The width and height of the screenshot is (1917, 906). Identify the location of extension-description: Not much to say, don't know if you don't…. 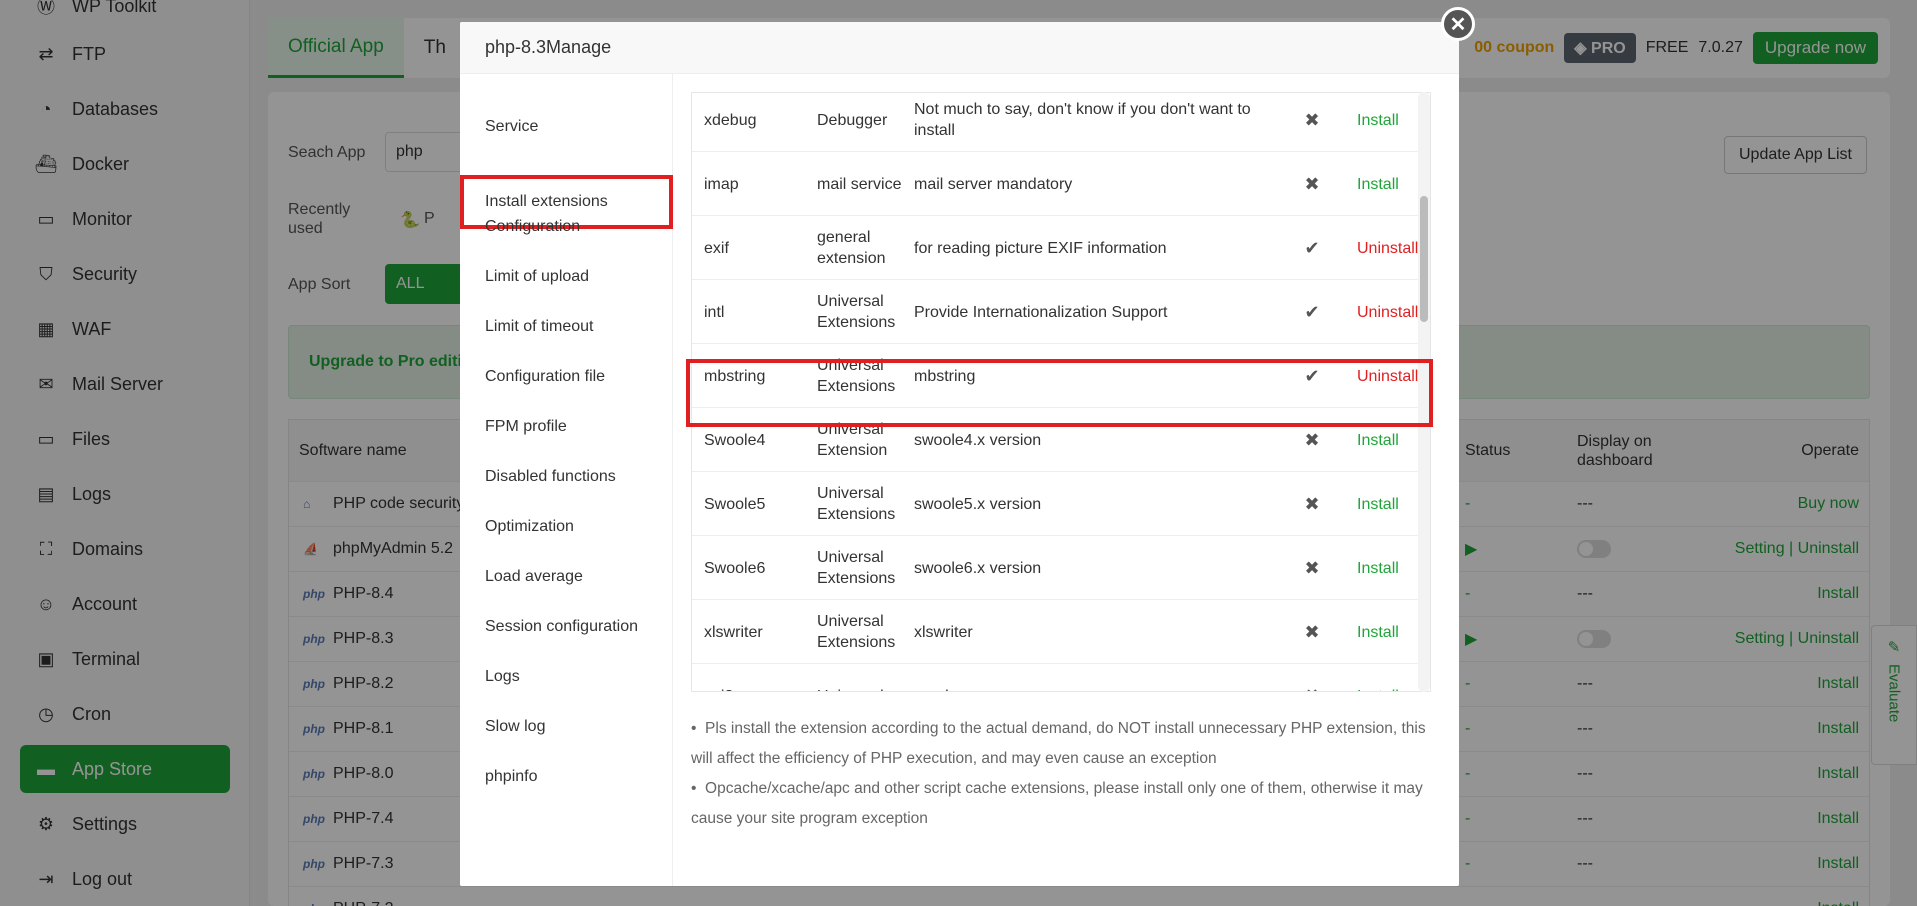
(1082, 120).